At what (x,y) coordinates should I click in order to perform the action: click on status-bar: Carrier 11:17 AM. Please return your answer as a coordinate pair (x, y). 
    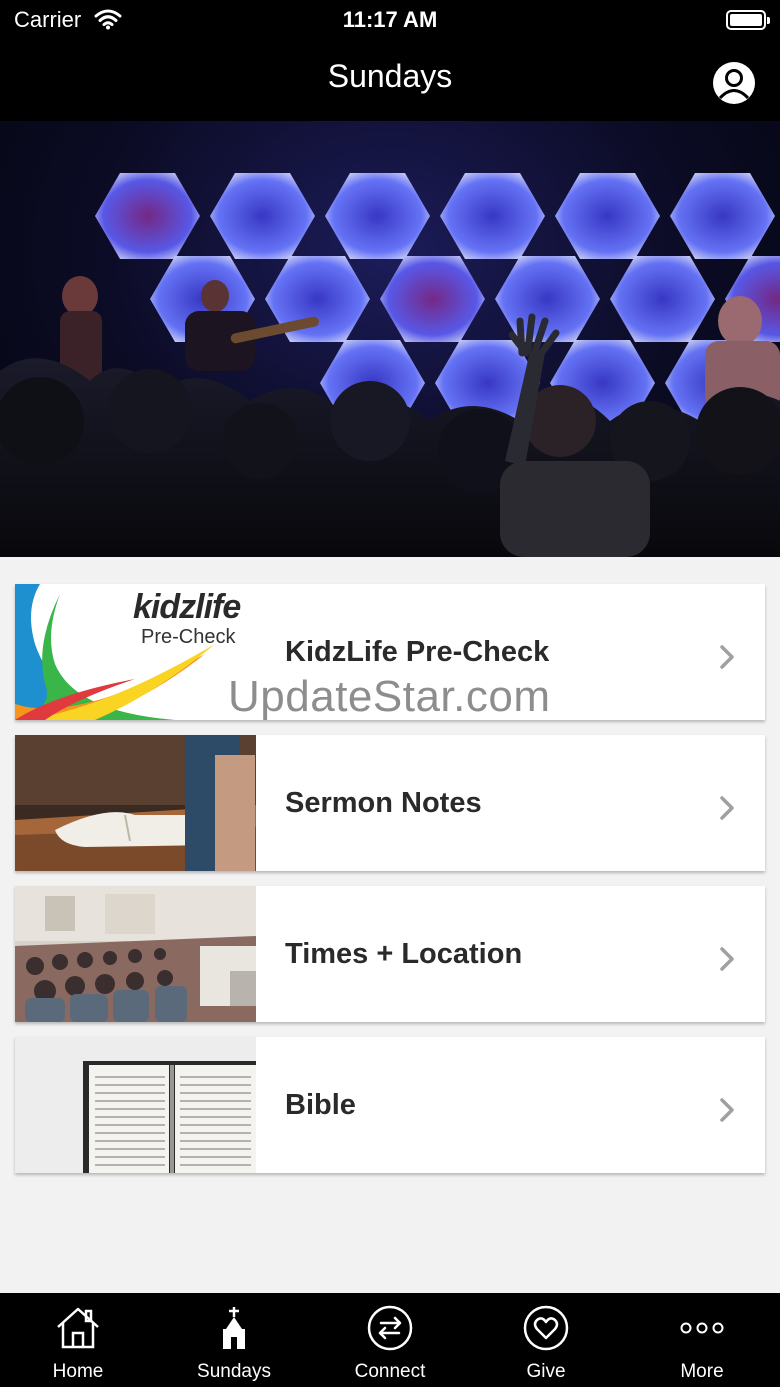
    Looking at the image, I should click on (390, 20).